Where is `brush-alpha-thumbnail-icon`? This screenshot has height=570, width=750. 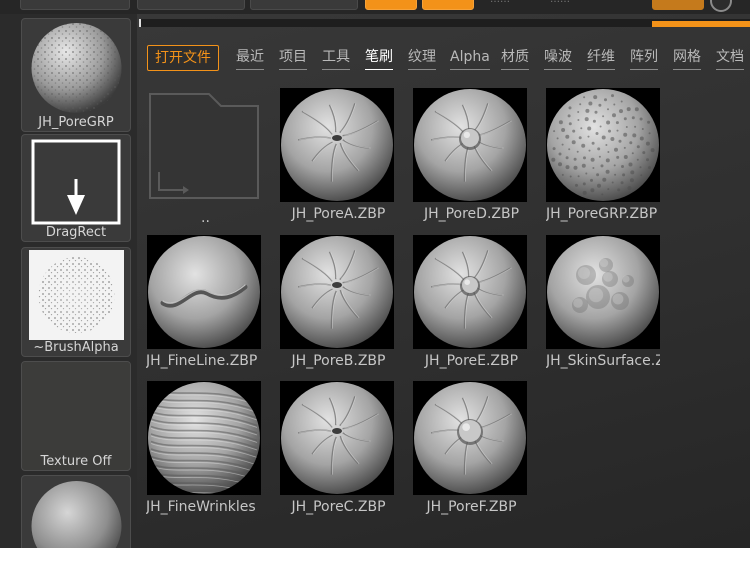 brush-alpha-thumbnail-icon is located at coordinates (76, 295).